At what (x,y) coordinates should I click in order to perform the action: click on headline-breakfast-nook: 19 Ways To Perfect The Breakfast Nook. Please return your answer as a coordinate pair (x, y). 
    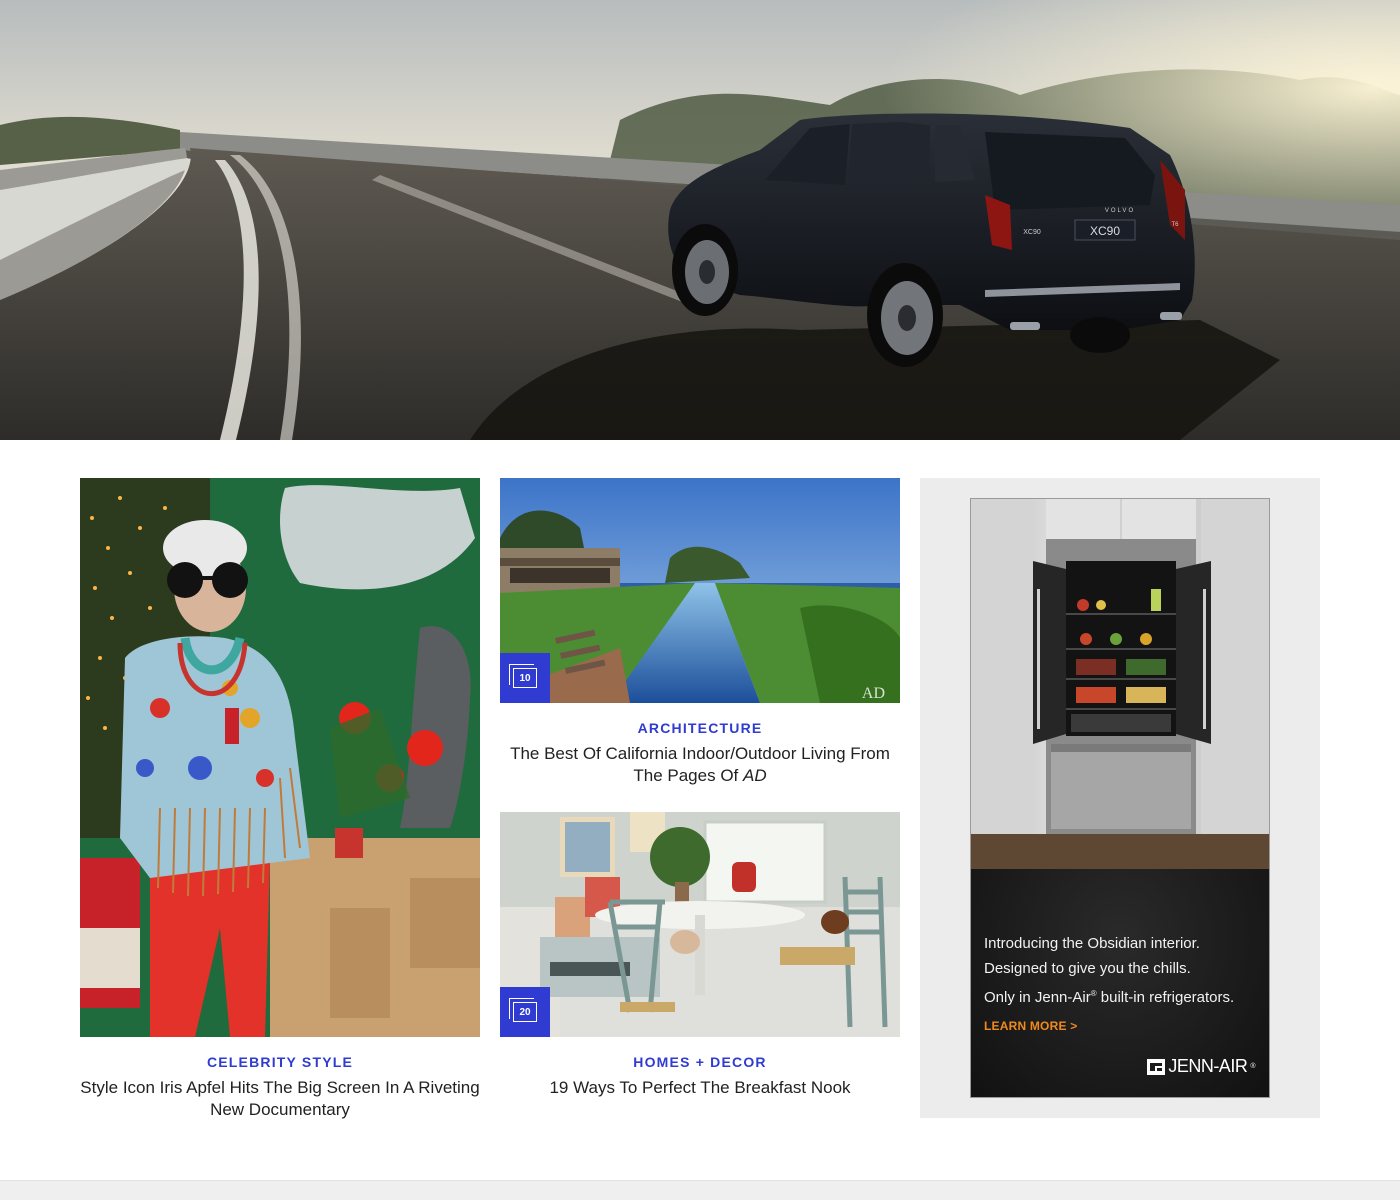
    Looking at the image, I should click on (700, 1088).